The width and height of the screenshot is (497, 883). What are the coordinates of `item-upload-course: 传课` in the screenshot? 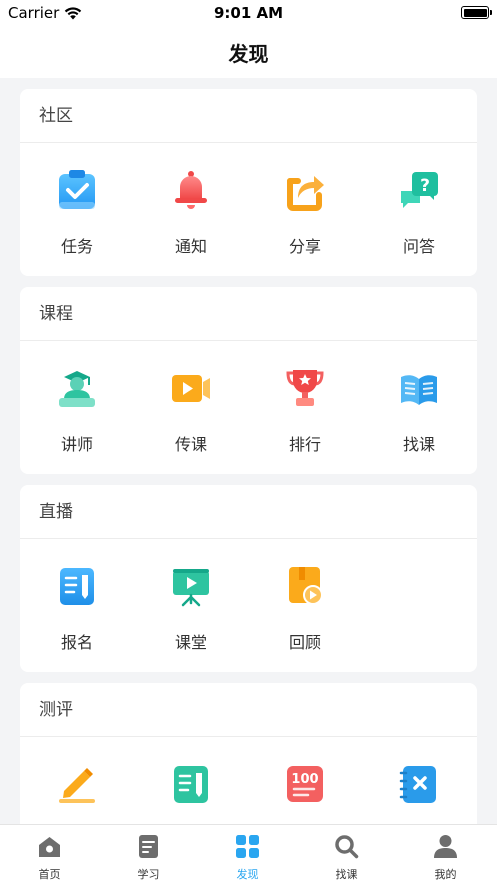 It's located at (191, 407).